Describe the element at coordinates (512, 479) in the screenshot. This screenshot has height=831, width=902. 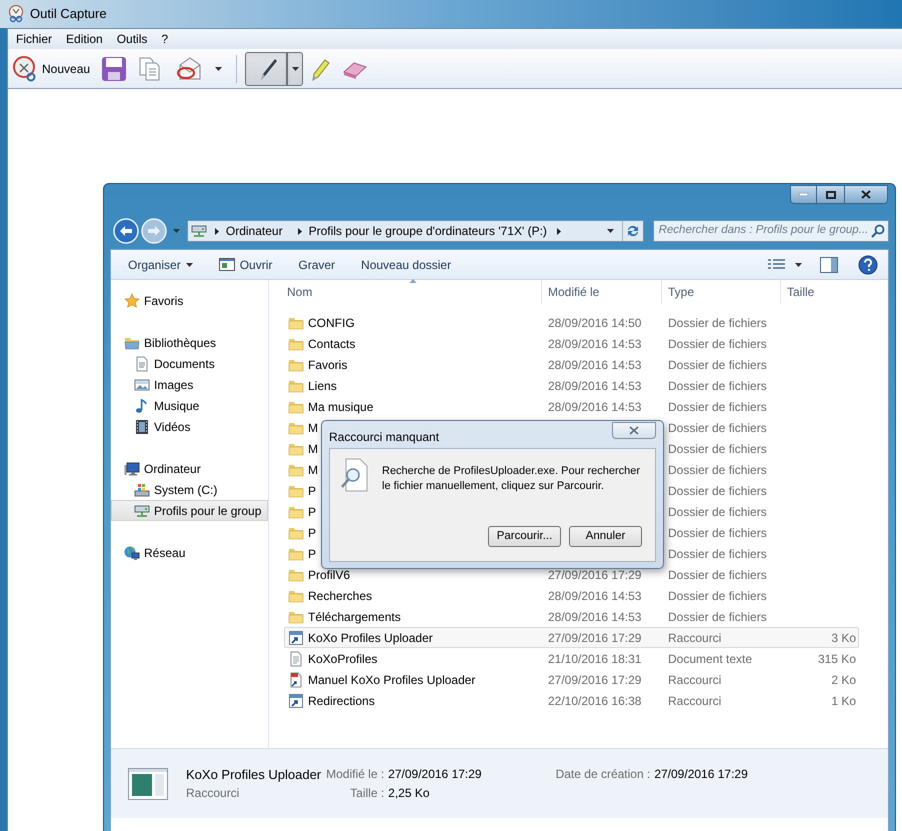
I see `dialog-message: Recherche de ProfilesUploader.exe. Pour rechercher le fichier manuellement, cliquez sur Parcourir.` at that location.